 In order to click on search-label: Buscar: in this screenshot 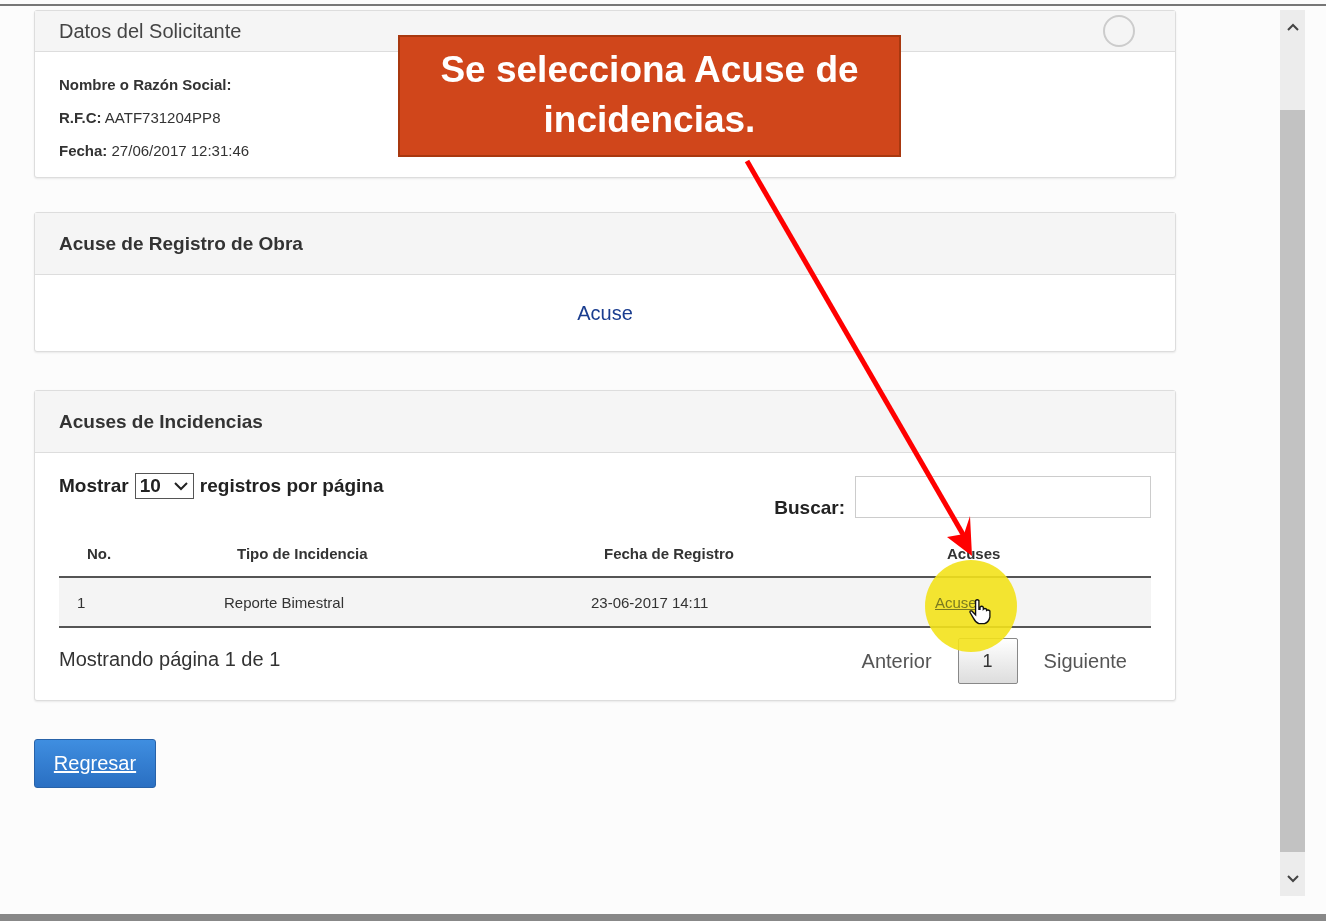, I will do `click(809, 508)`.